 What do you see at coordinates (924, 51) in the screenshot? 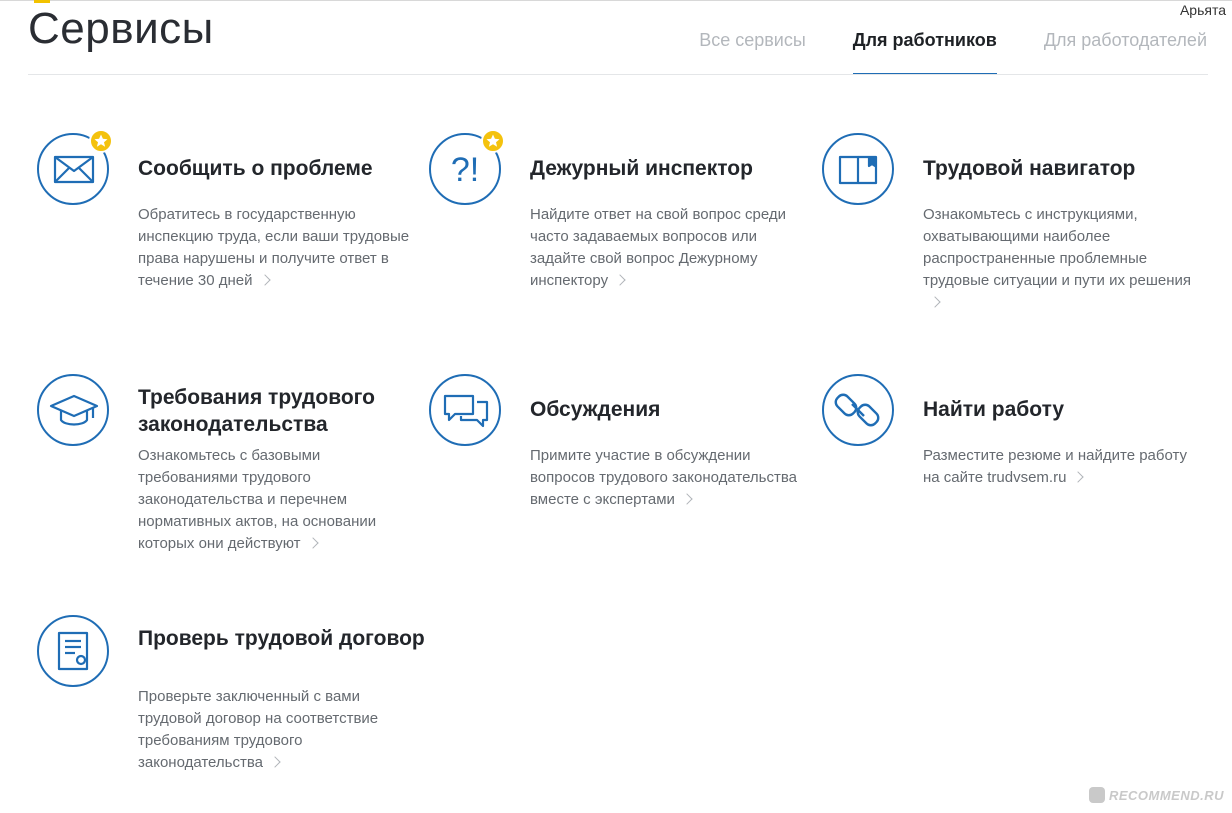
I see `tab-for-employees: Для работников` at bounding box center [924, 51].